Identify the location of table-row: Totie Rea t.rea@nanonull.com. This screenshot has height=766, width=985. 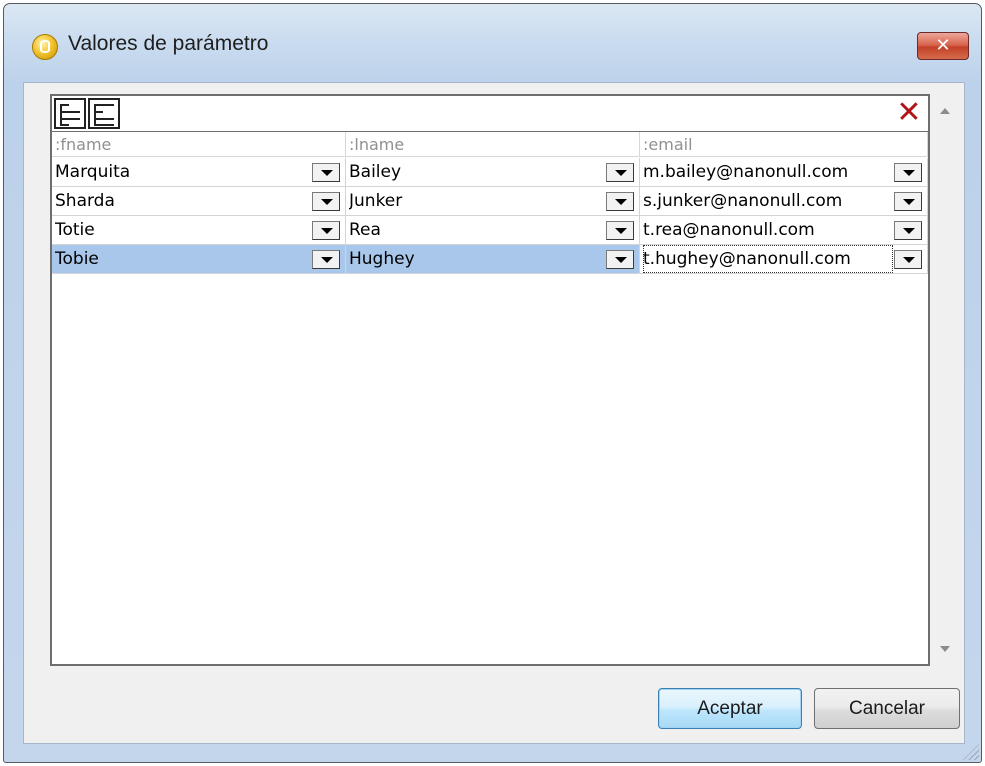
(490, 230).